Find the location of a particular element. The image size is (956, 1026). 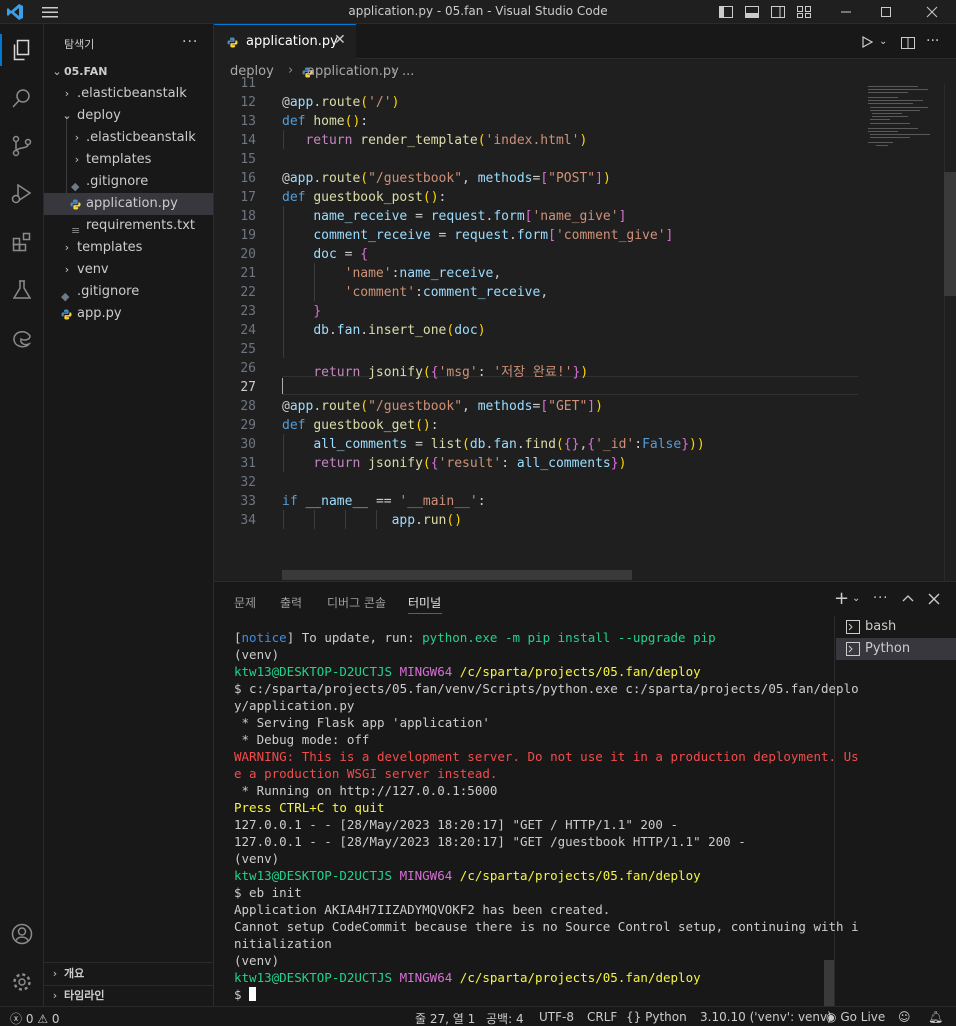

problems-indicator: ⓧ 0 ⚠ 0 is located at coordinates (35, 1018).